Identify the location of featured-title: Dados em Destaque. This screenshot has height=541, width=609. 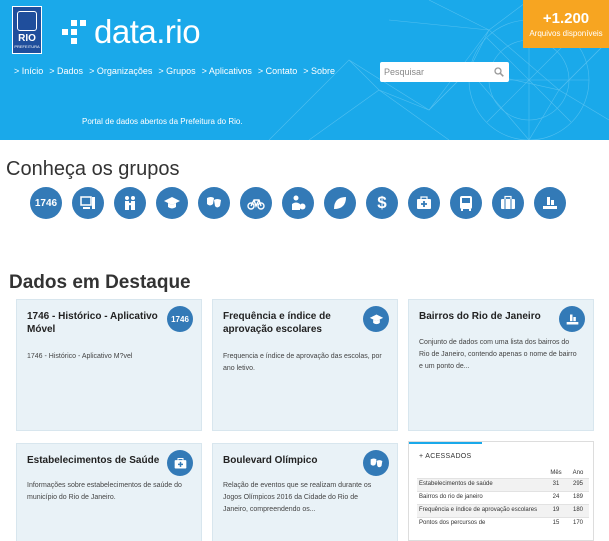
(100, 282).